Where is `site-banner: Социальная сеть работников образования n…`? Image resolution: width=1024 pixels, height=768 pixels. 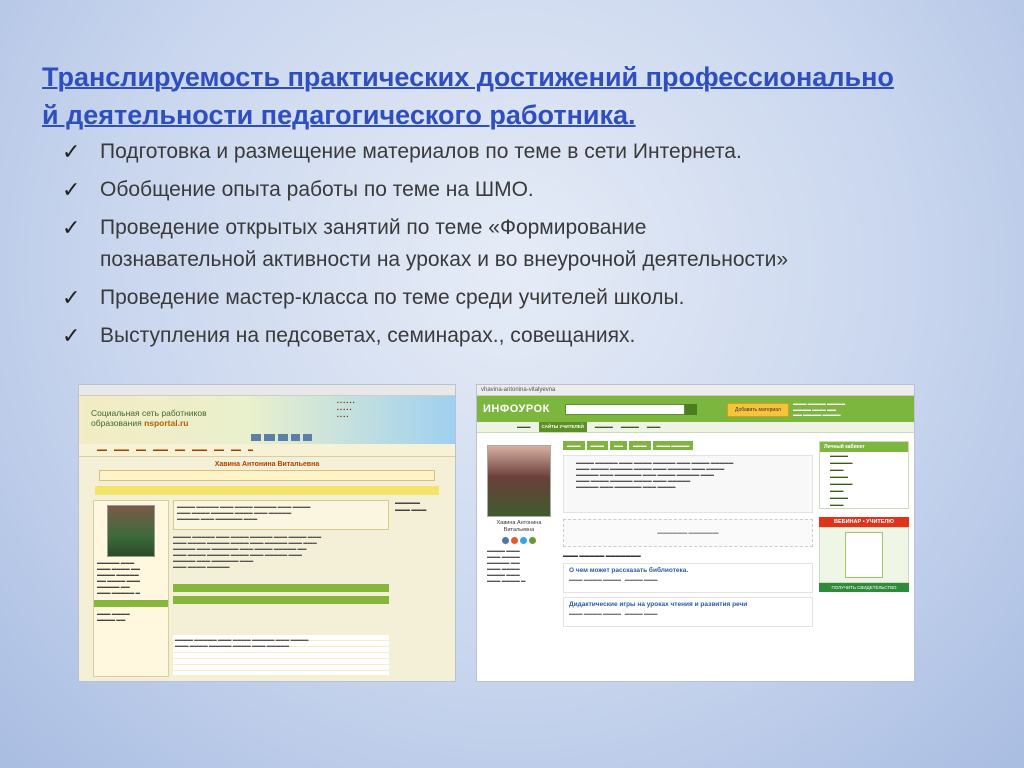 site-banner: Социальная сеть работников образования n… is located at coordinates (267, 420).